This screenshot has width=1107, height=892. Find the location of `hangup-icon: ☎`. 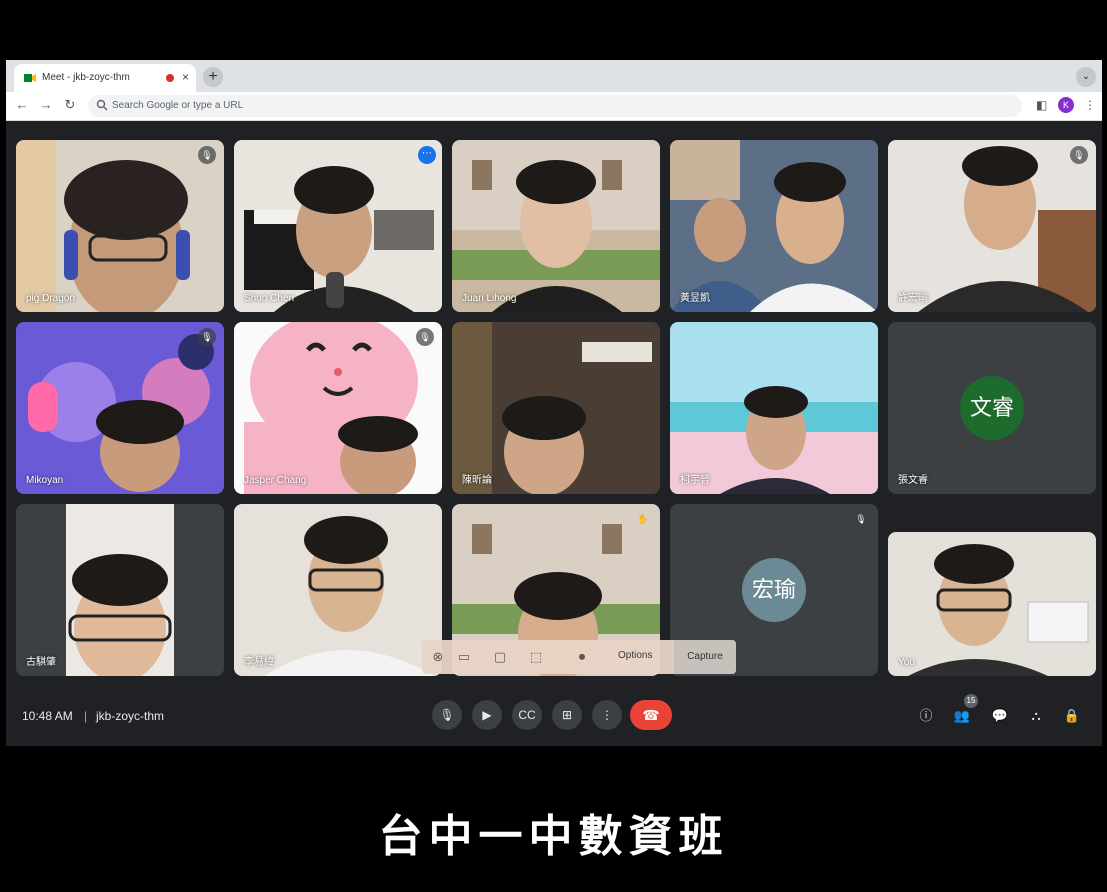

hangup-icon: ☎ is located at coordinates (651, 715).